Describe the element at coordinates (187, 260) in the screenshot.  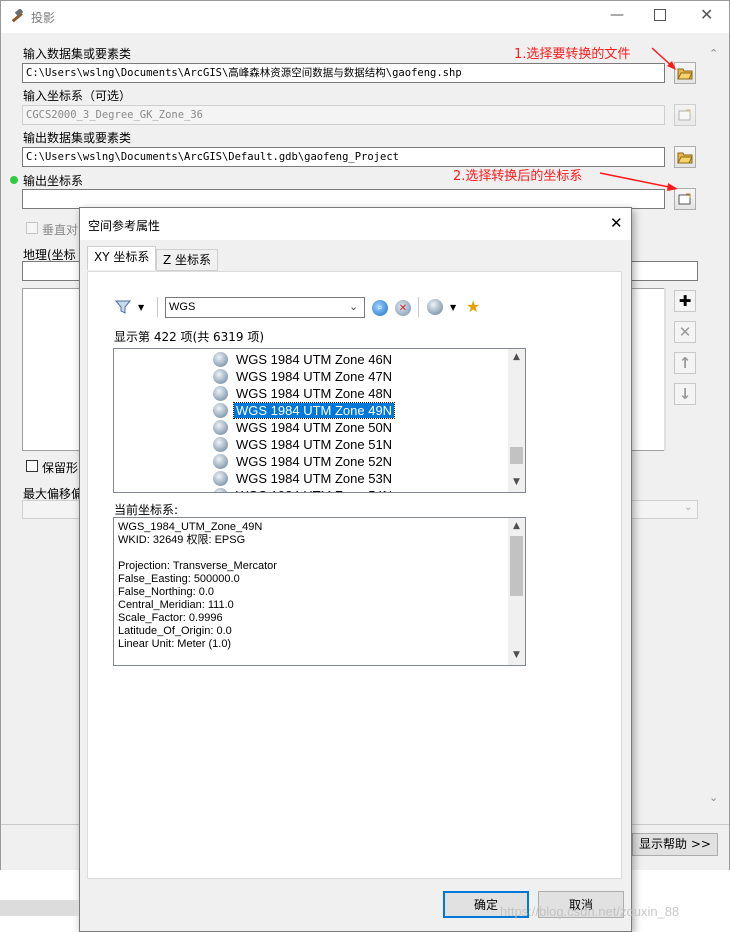
I see `tab-z-coordinate-system: Z 坐标系` at that location.